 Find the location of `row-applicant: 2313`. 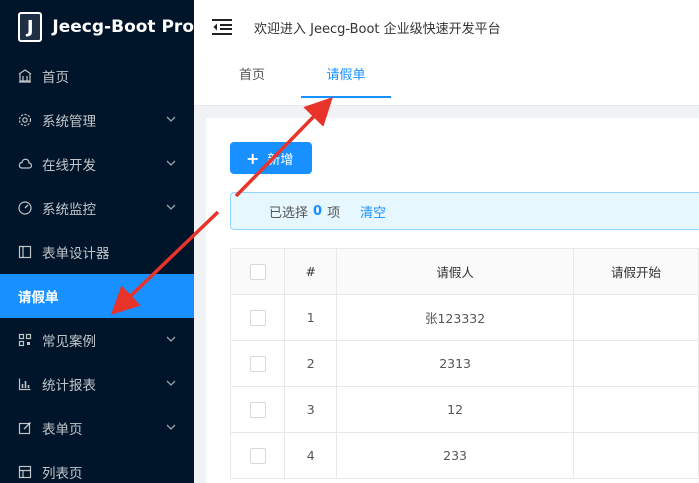

row-applicant: 2313 is located at coordinates (455, 363).